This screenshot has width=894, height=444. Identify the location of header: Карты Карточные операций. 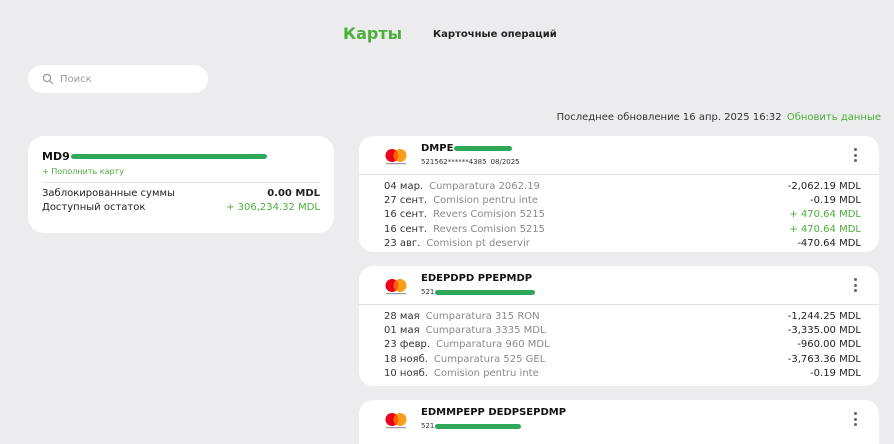
(447, 36).